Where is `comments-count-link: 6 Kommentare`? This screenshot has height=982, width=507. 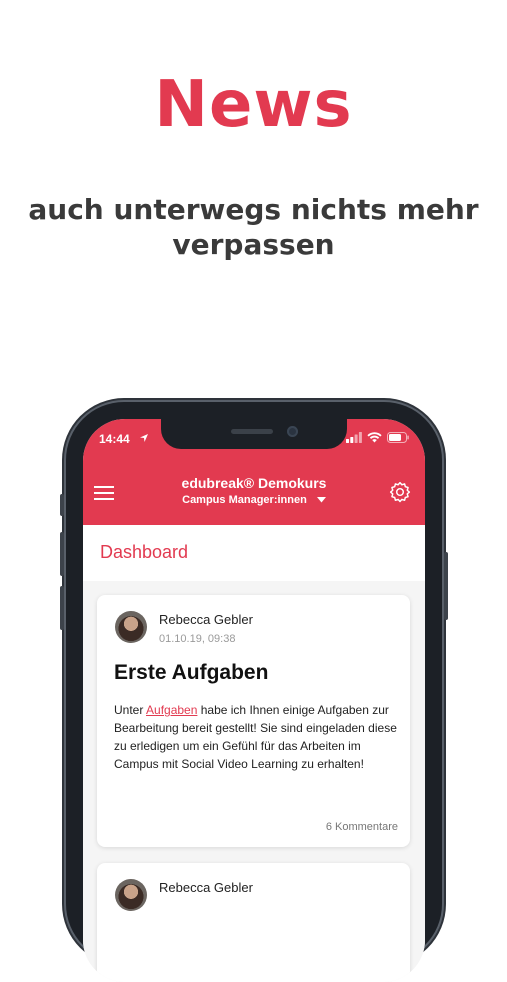
comments-count-link: 6 Kommentare is located at coordinates (362, 827).